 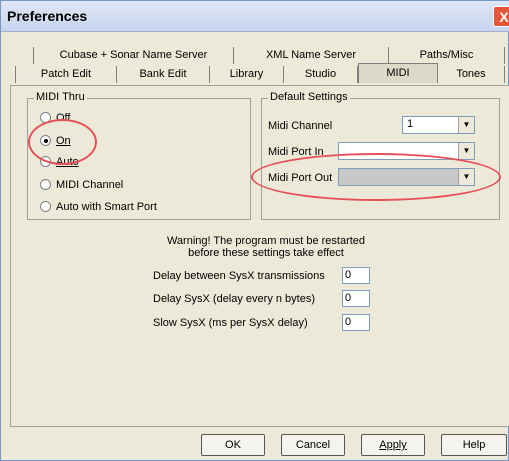 I want to click on delay-sysx-label: Delay between SysX transmissions, so click(x=239, y=276).